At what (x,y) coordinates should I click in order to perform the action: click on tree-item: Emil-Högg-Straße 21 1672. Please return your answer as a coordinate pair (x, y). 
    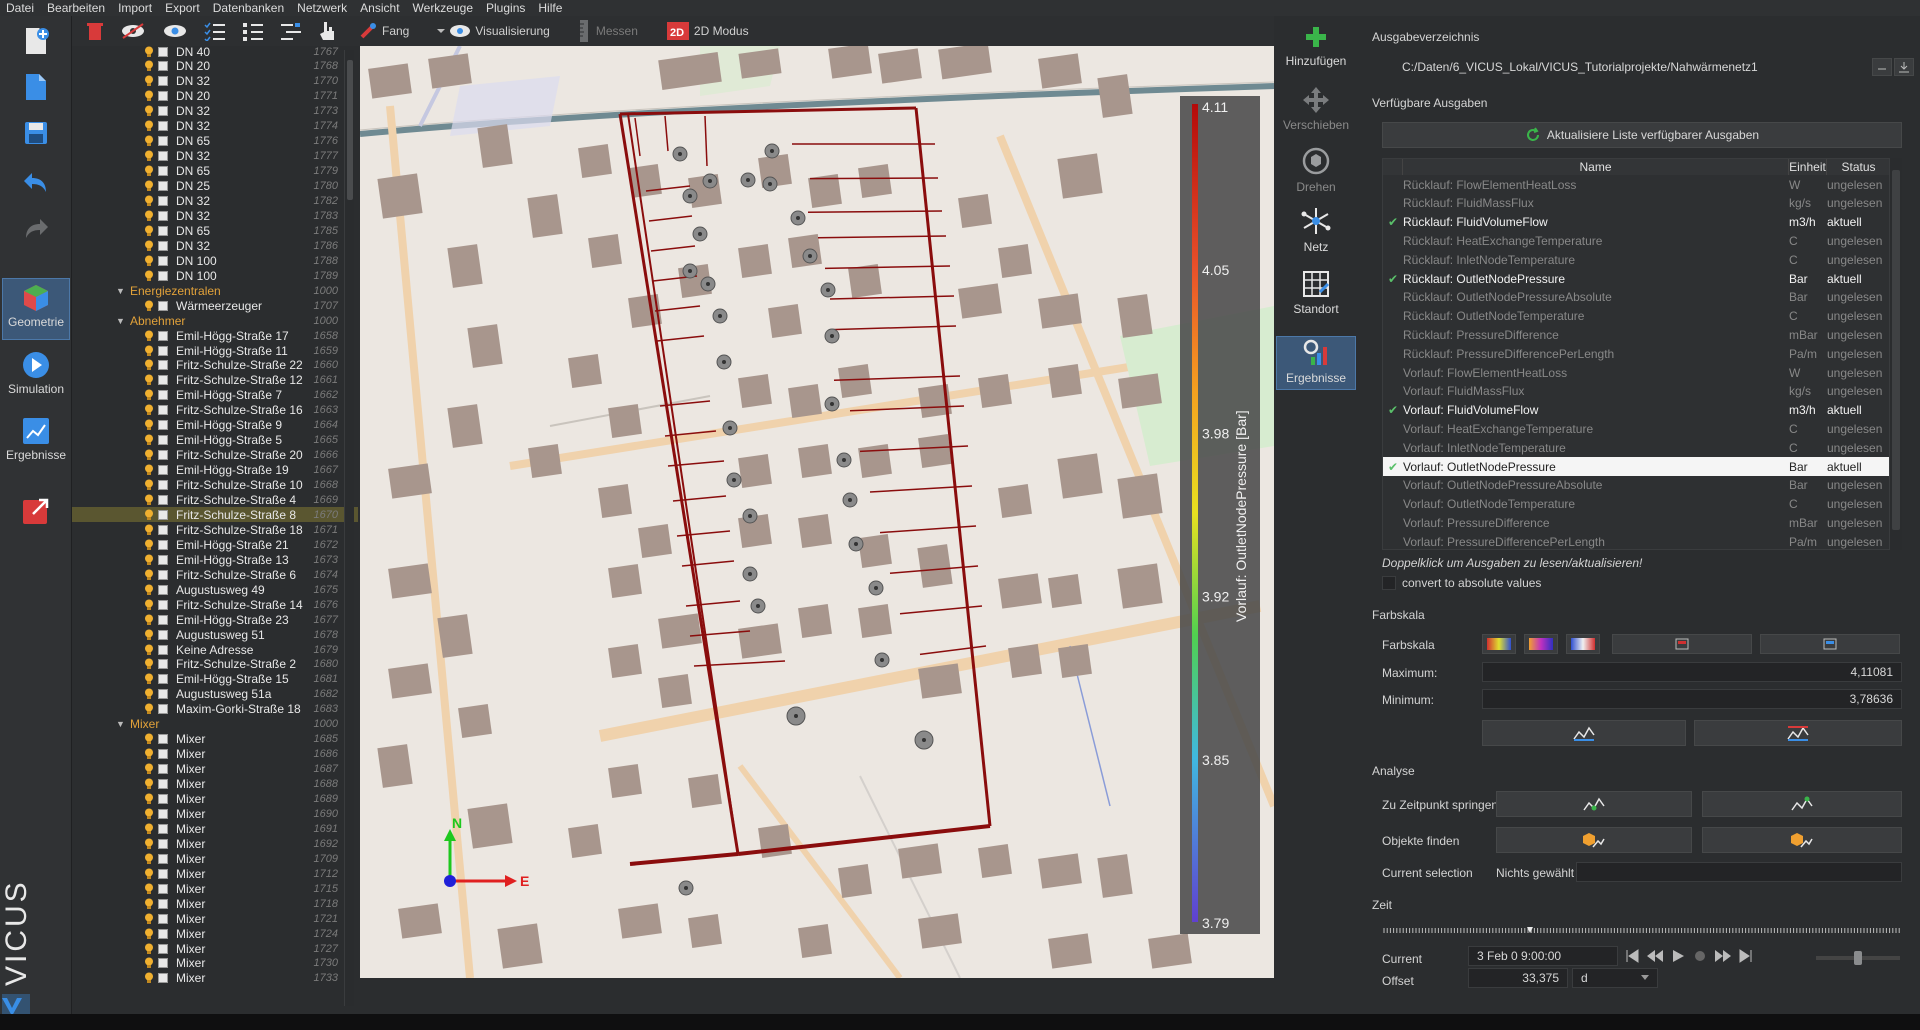
    Looking at the image, I should click on (215, 544).